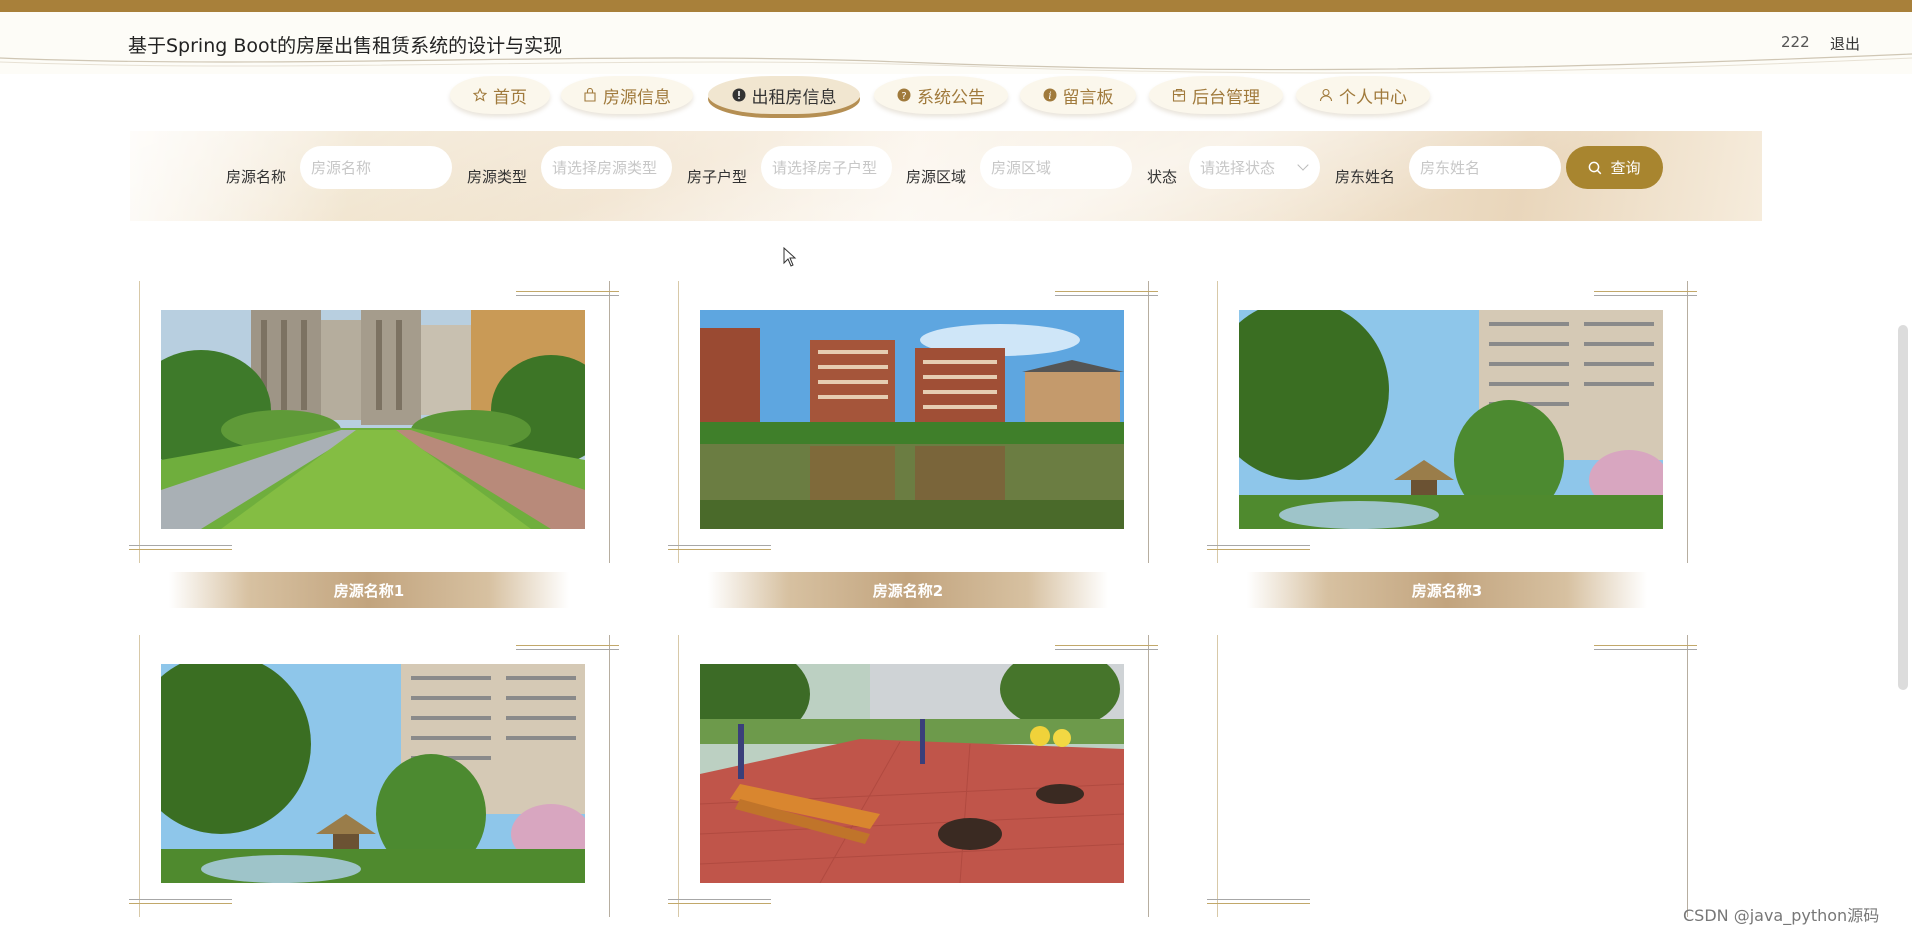  What do you see at coordinates (951, 97) in the screenshot?
I see `nav-label: 系统公告` at bounding box center [951, 97].